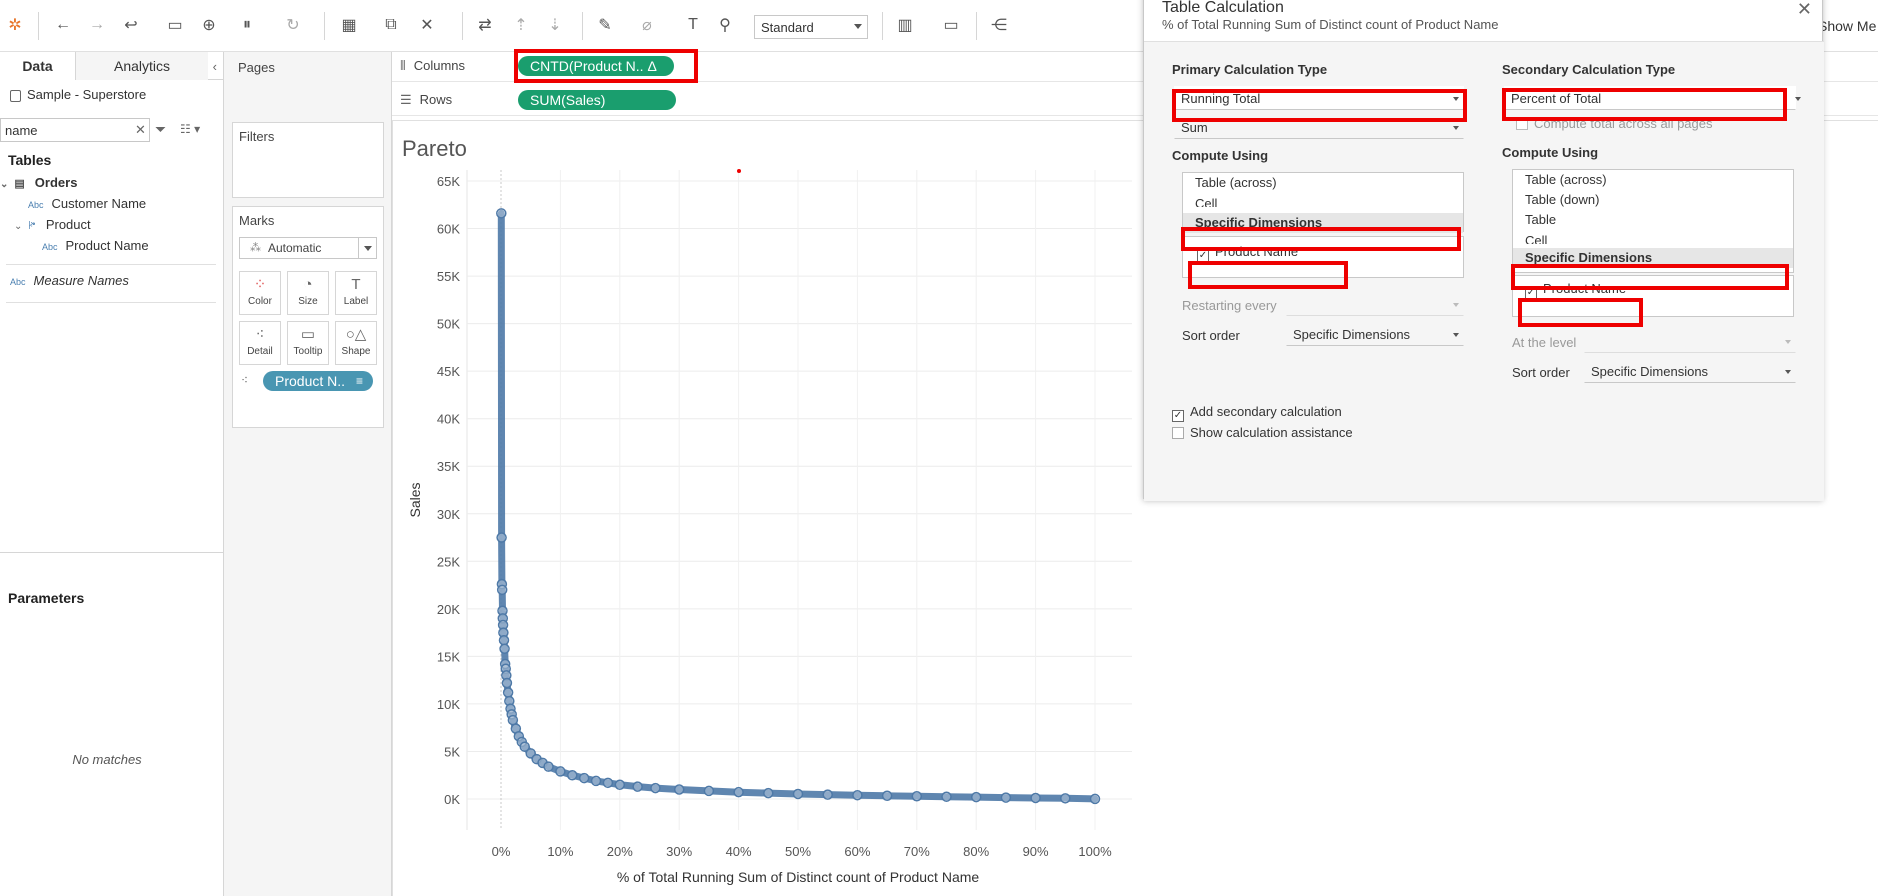 This screenshot has height=896, width=1878. Describe the element at coordinates (308, 160) in the screenshot. I see `filters-card: Filters` at that location.